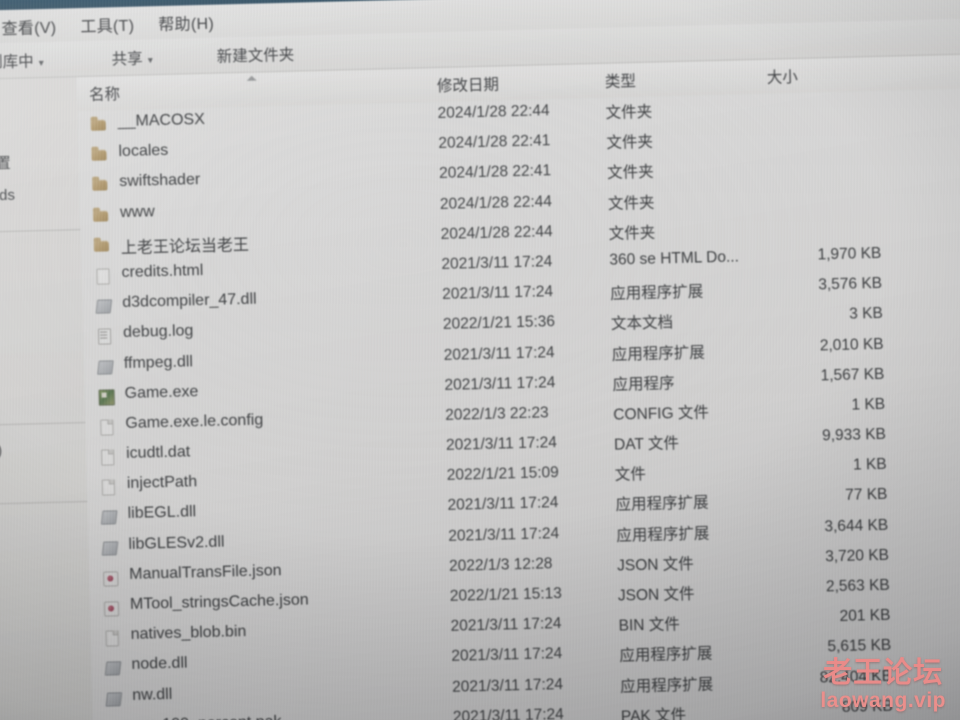 The width and height of the screenshot is (960, 720). What do you see at coordinates (143, 151) in the screenshot?
I see `file-name-cell: locales` at bounding box center [143, 151].